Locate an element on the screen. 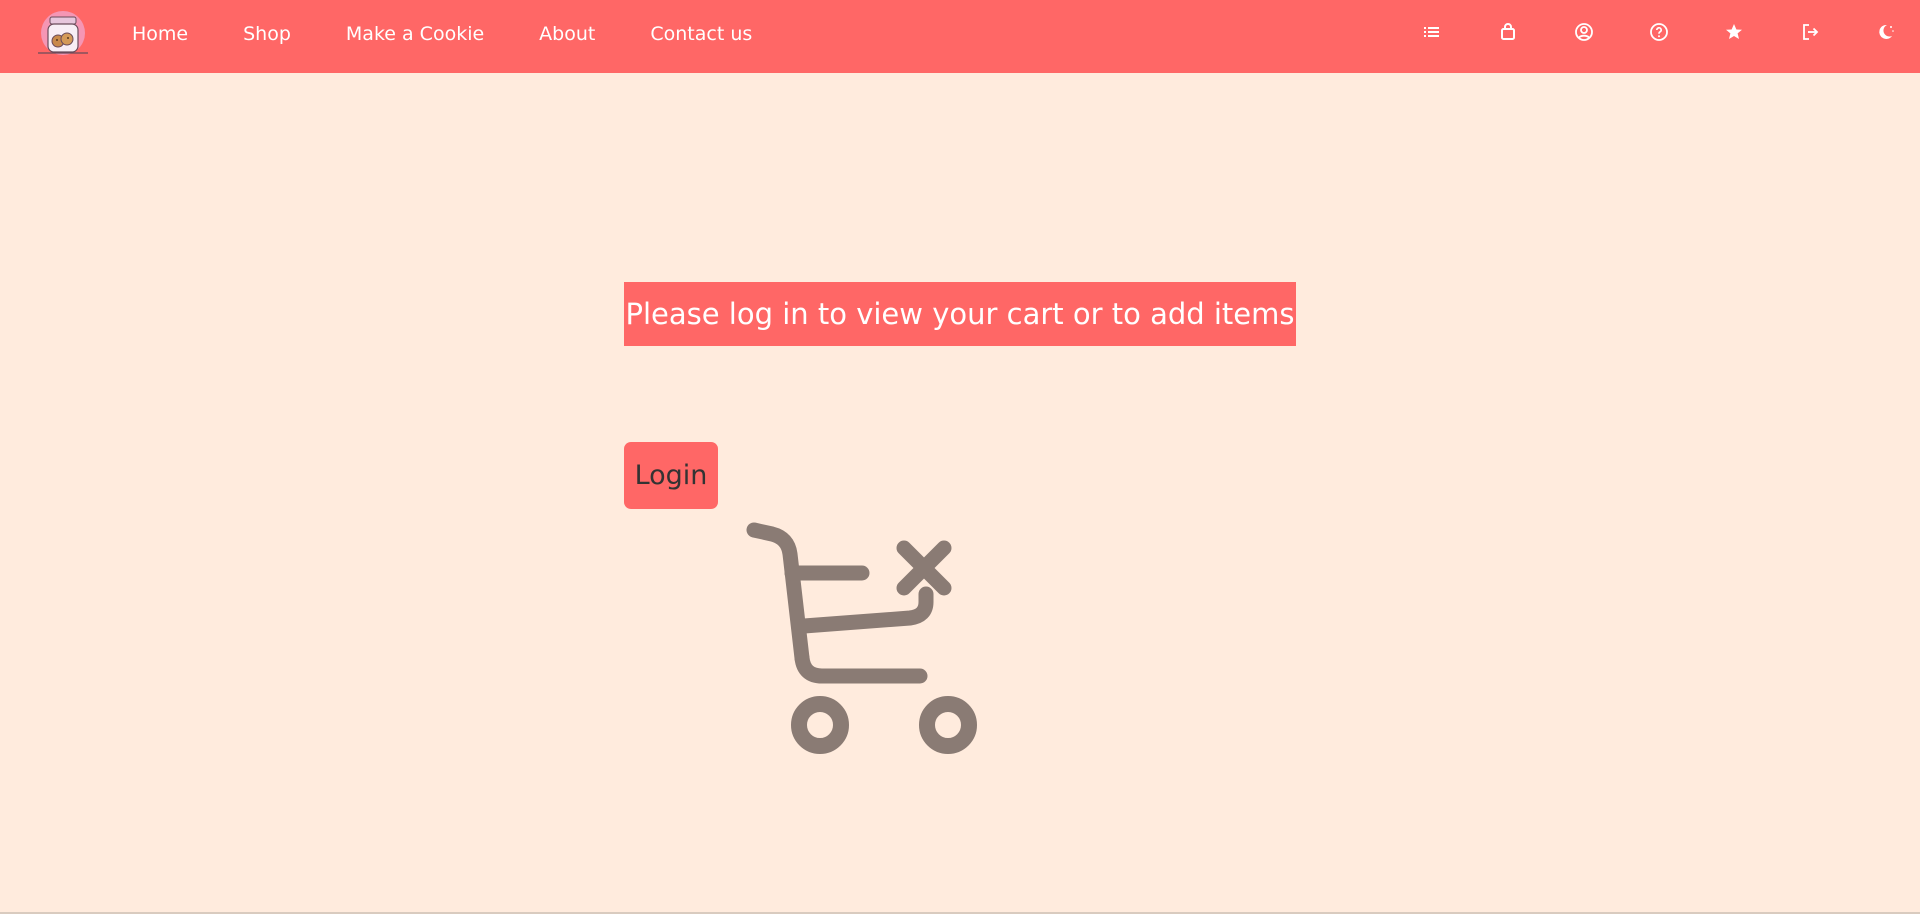 The height and width of the screenshot is (914, 1920). nav-link-shop: Shop is located at coordinates (267, 34).